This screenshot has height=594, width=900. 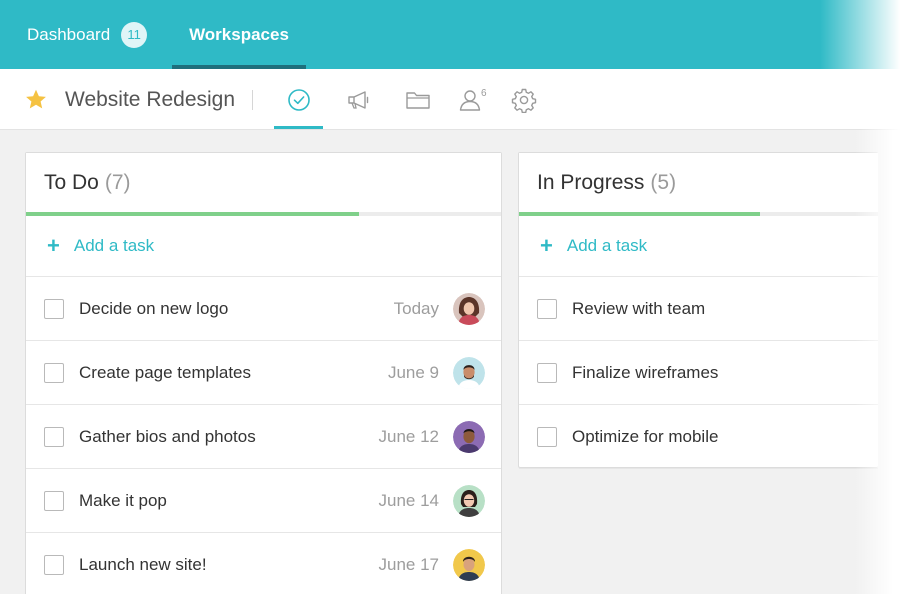 What do you see at coordinates (69, 34) in the screenshot?
I see `tab-dashboard-label: Dashboard` at bounding box center [69, 34].